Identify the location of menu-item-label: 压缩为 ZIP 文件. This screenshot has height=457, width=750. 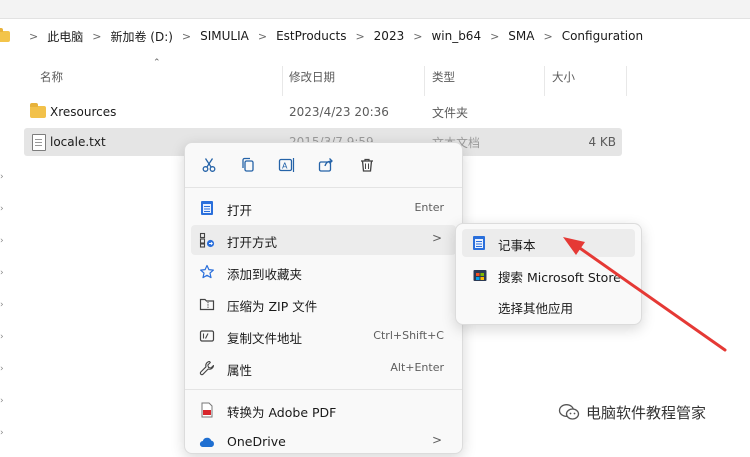
(272, 306).